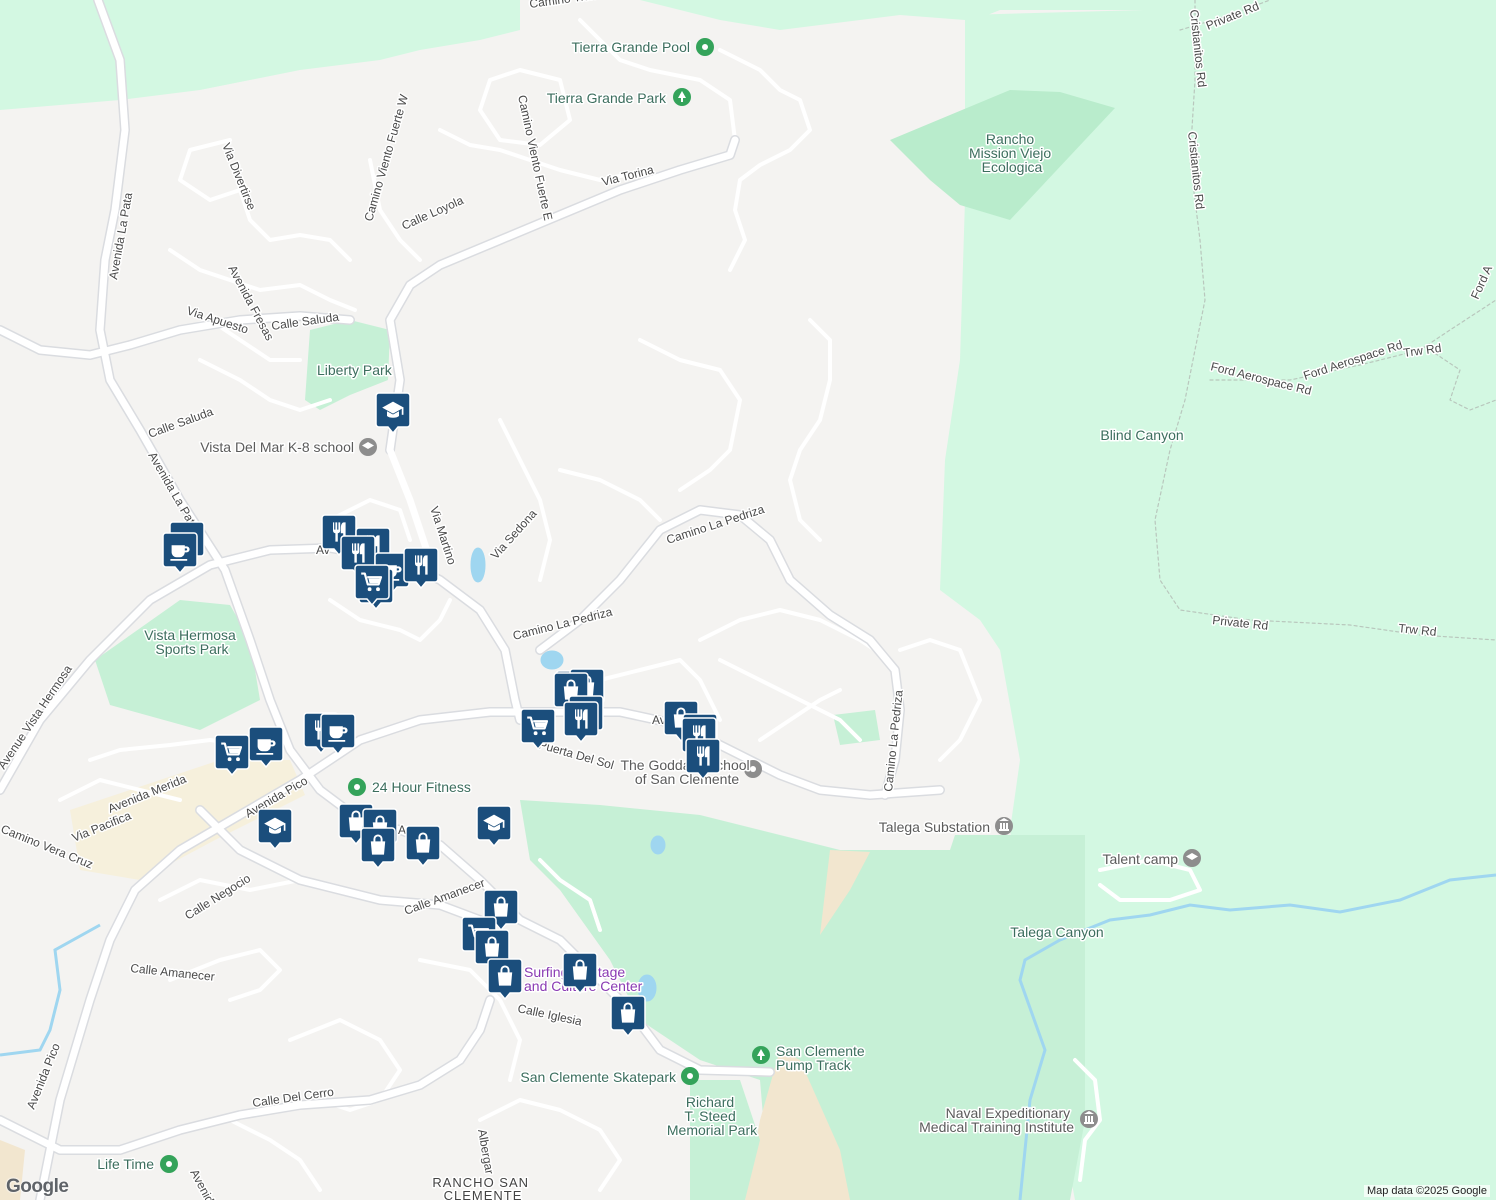  What do you see at coordinates (355, 370) in the screenshot?
I see `poi-liberty-park: Liberty Park` at bounding box center [355, 370].